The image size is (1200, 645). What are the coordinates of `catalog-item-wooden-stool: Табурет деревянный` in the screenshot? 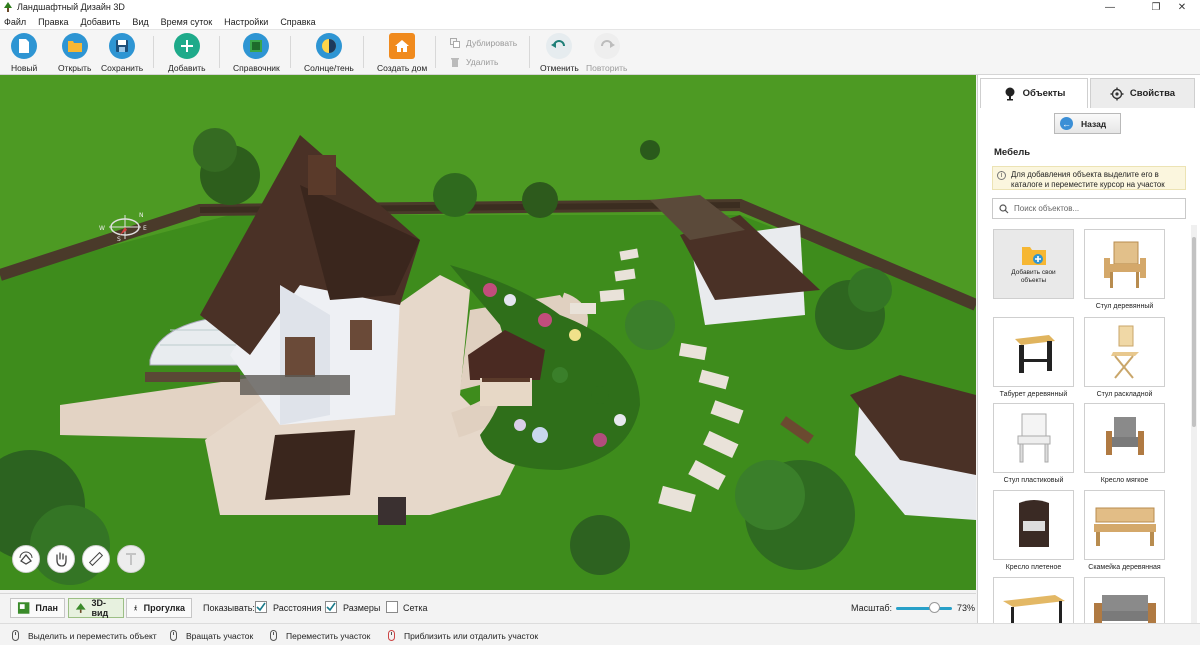 It's located at (1033, 357).